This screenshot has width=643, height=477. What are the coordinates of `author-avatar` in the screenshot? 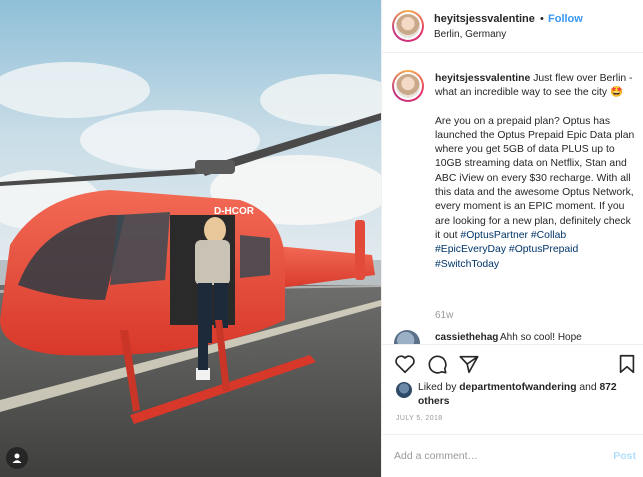 It's located at (408, 26).